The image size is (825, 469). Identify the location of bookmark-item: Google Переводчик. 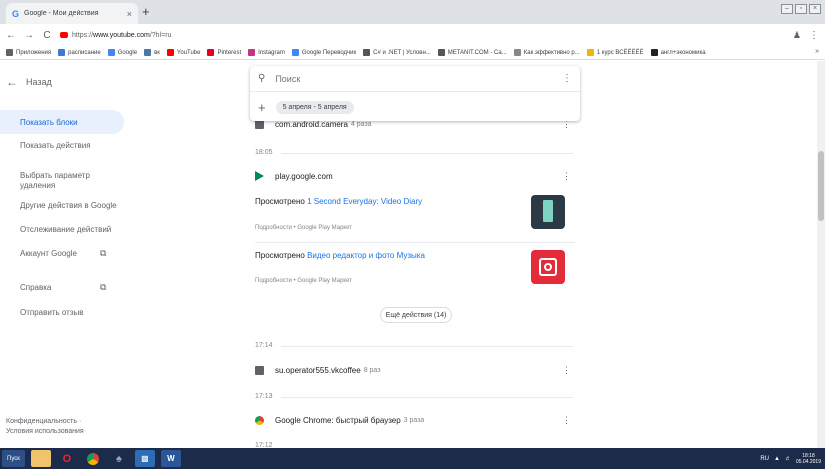
(324, 52).